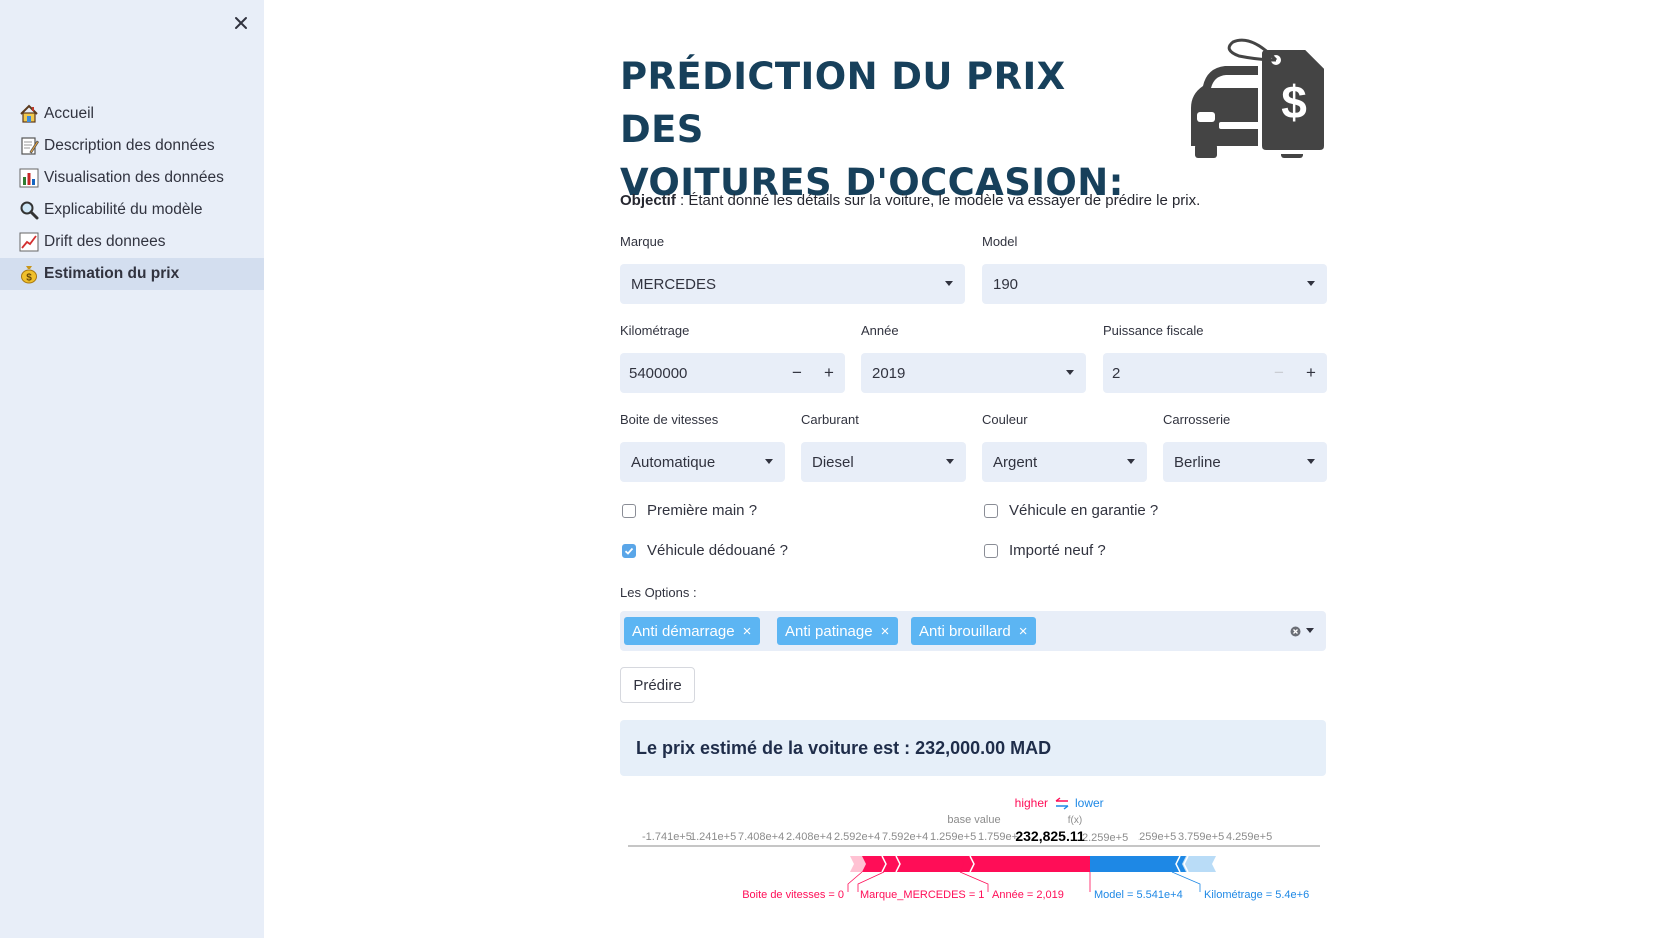  What do you see at coordinates (241, 23) in the screenshot?
I see `close-icon` at bounding box center [241, 23].